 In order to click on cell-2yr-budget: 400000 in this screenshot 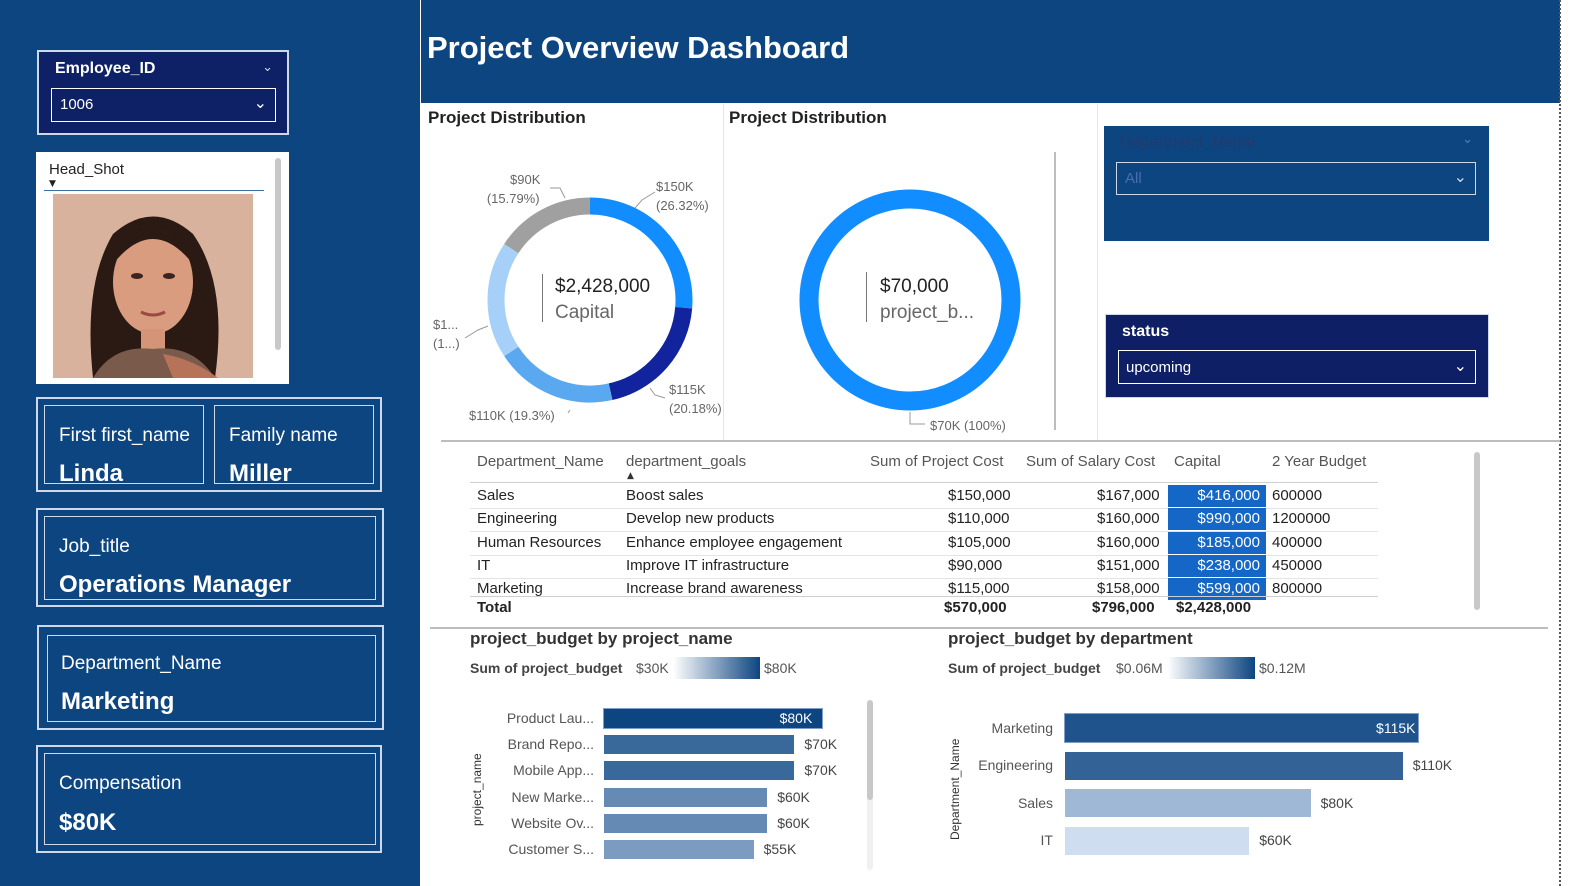, I will do `click(1297, 542)`.